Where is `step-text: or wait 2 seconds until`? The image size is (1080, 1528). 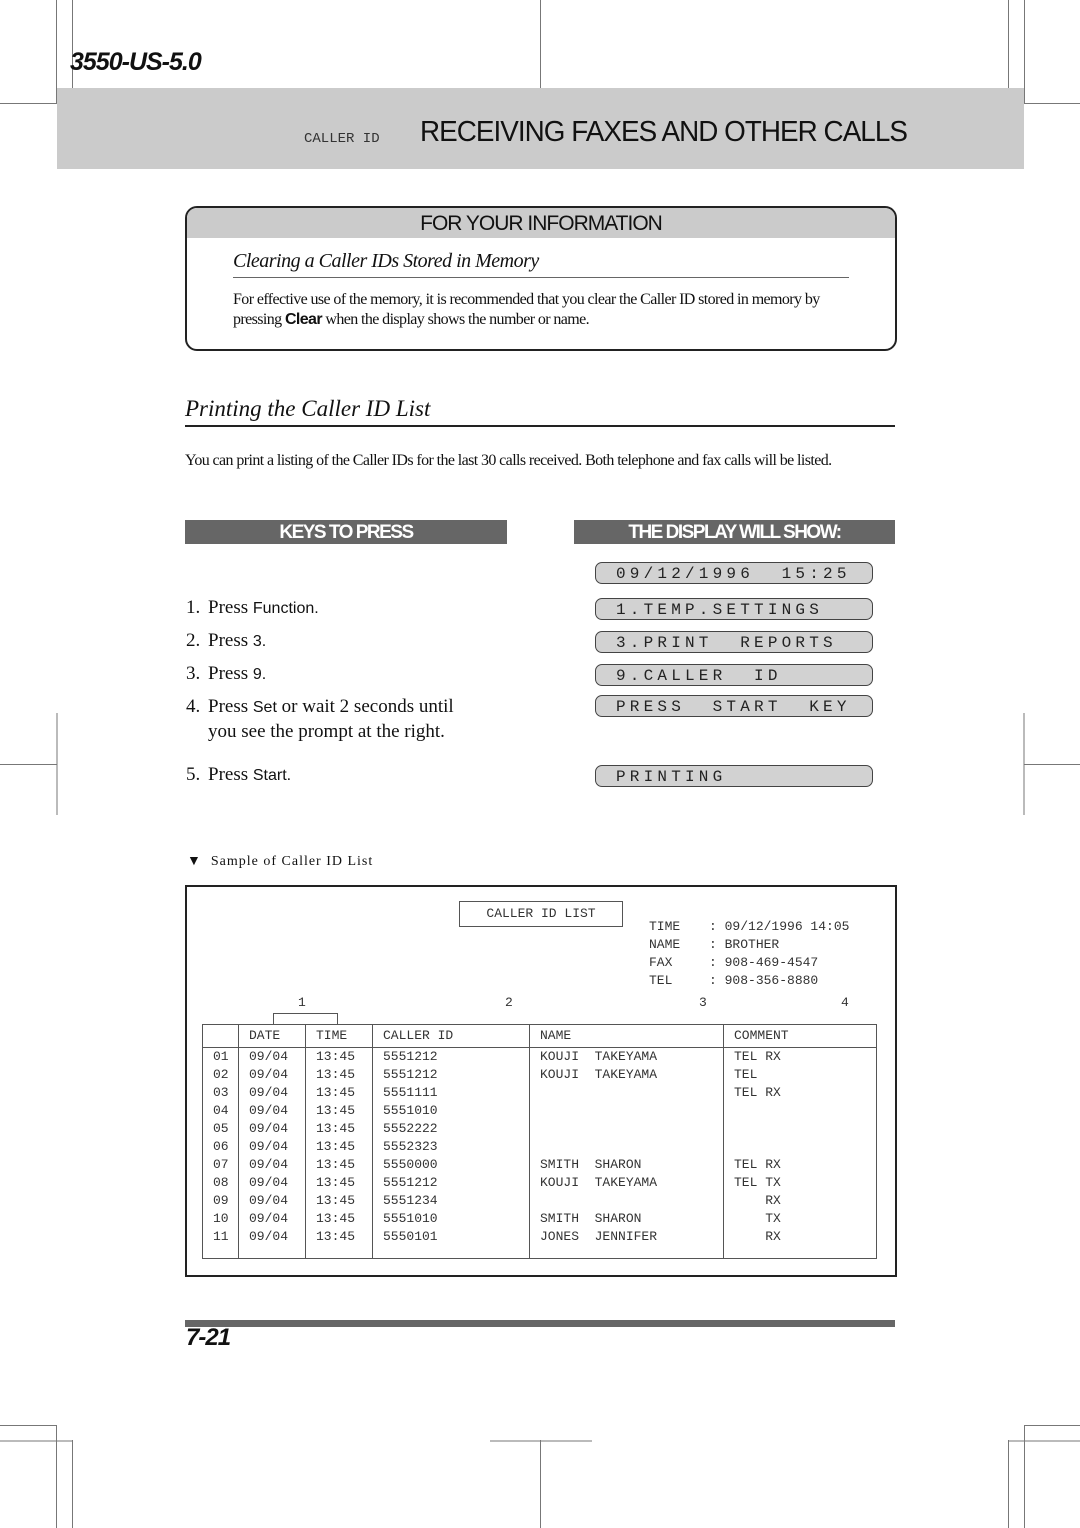 step-text: or wait 2 seconds until is located at coordinates (365, 706).